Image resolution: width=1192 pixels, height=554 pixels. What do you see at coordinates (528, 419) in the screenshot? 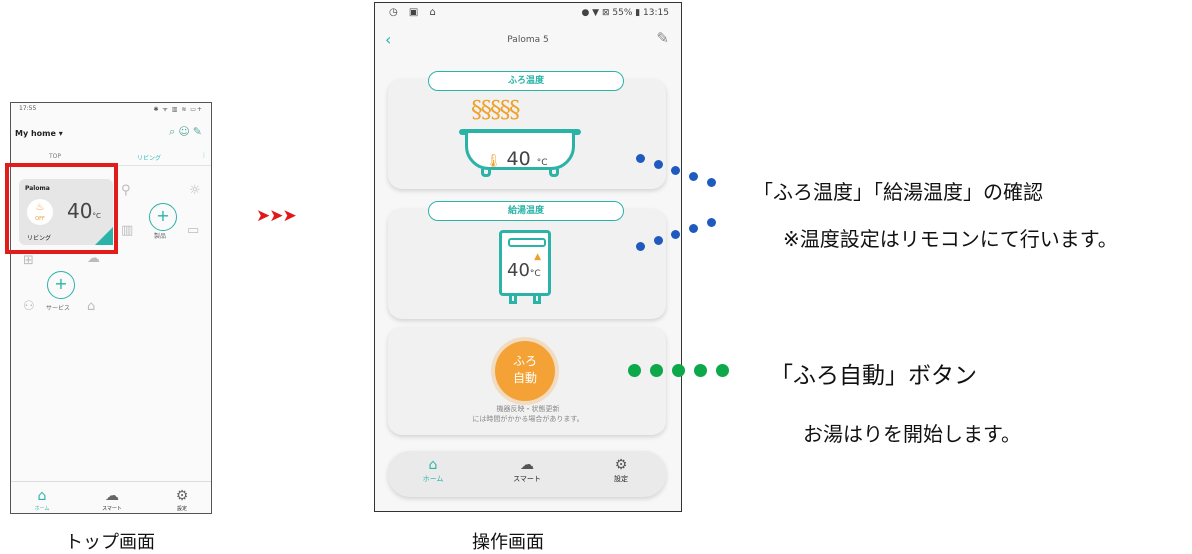
I see `note-line2: には時間がかかる場合があります。` at bounding box center [528, 419].